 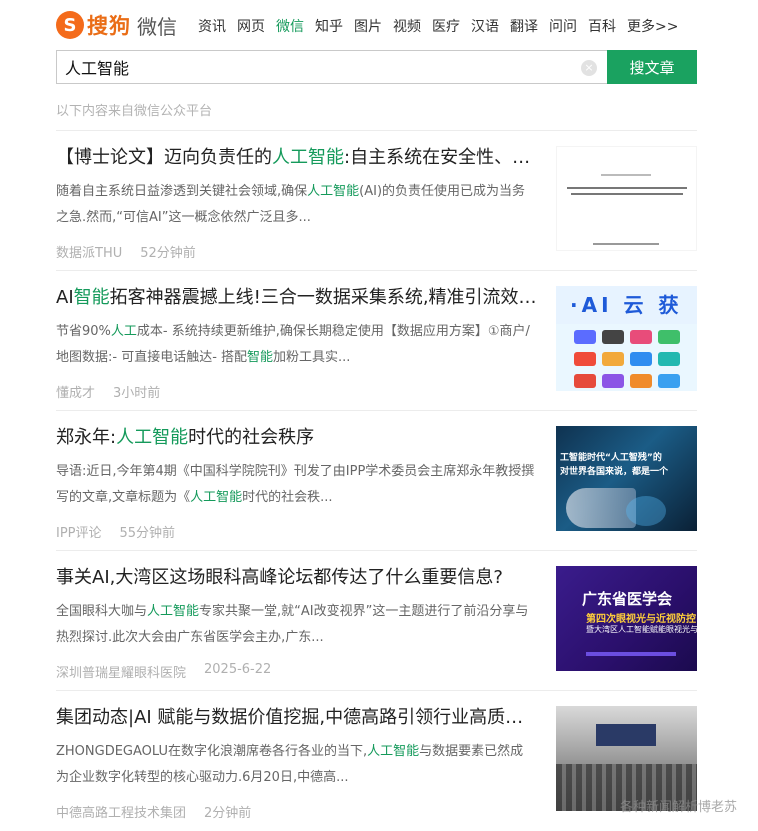 I want to click on sogou-logo: S 搜狗 微信, so click(x=116, y=25).